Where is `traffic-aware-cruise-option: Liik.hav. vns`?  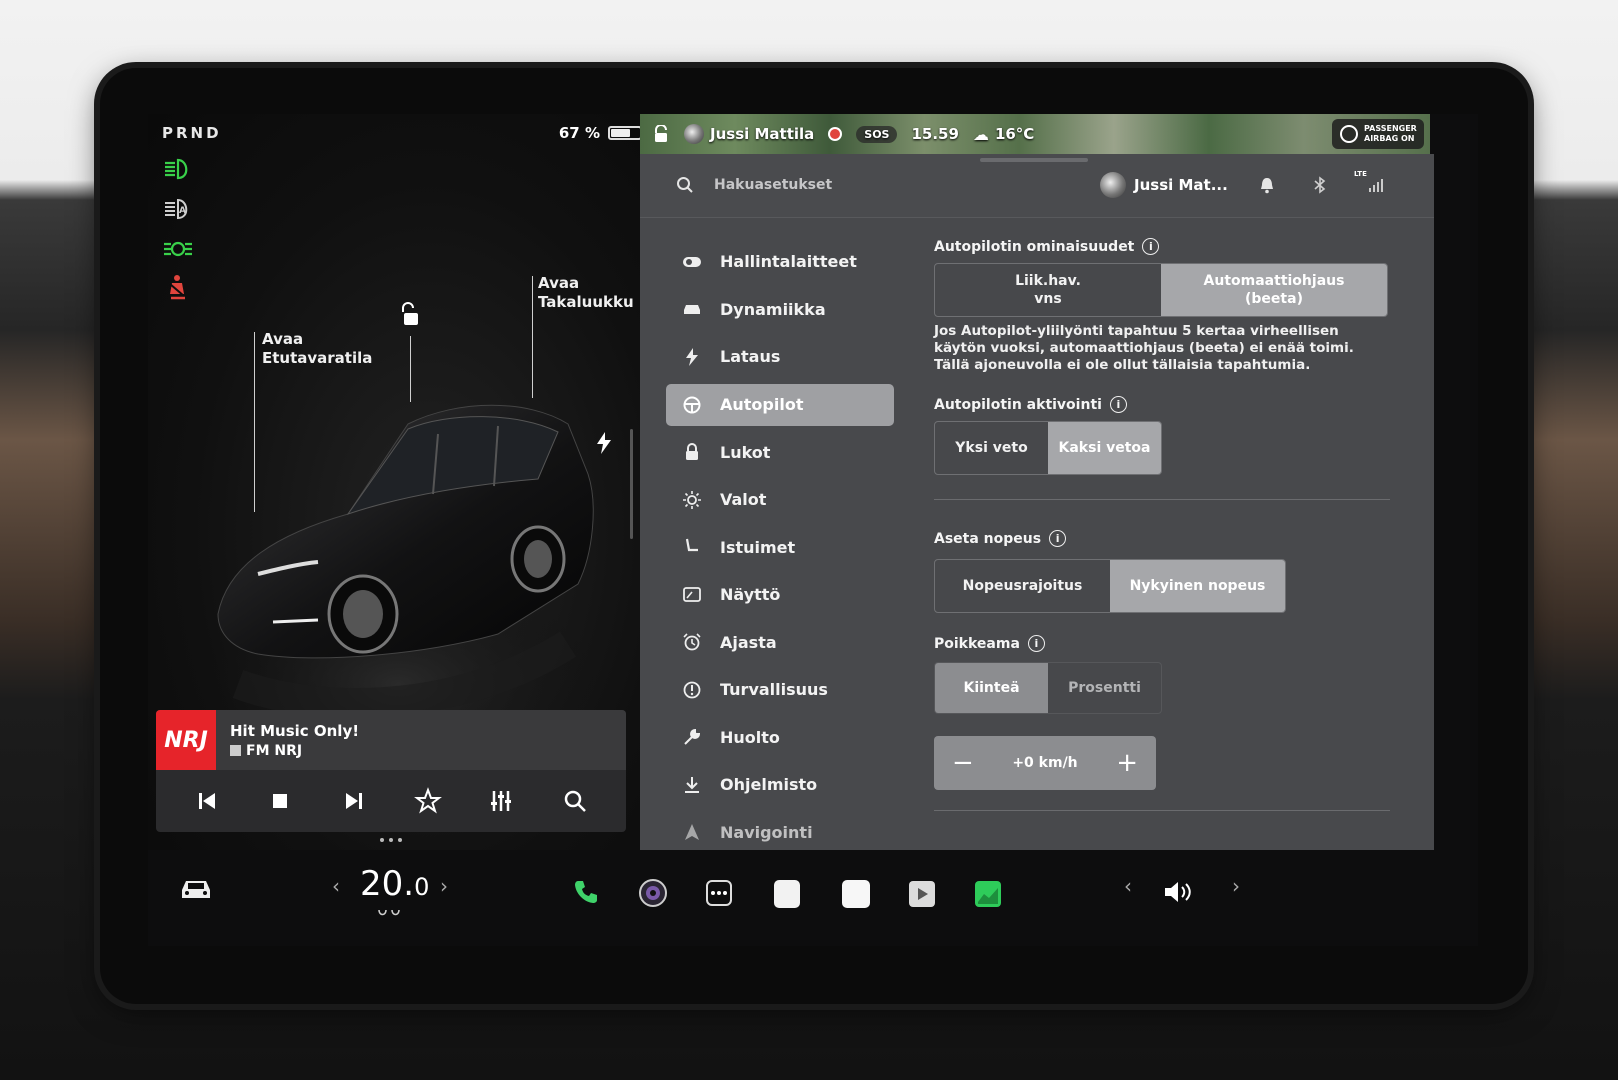
traffic-aware-cruise-option: Liik.hav. vns is located at coordinates (1048, 290).